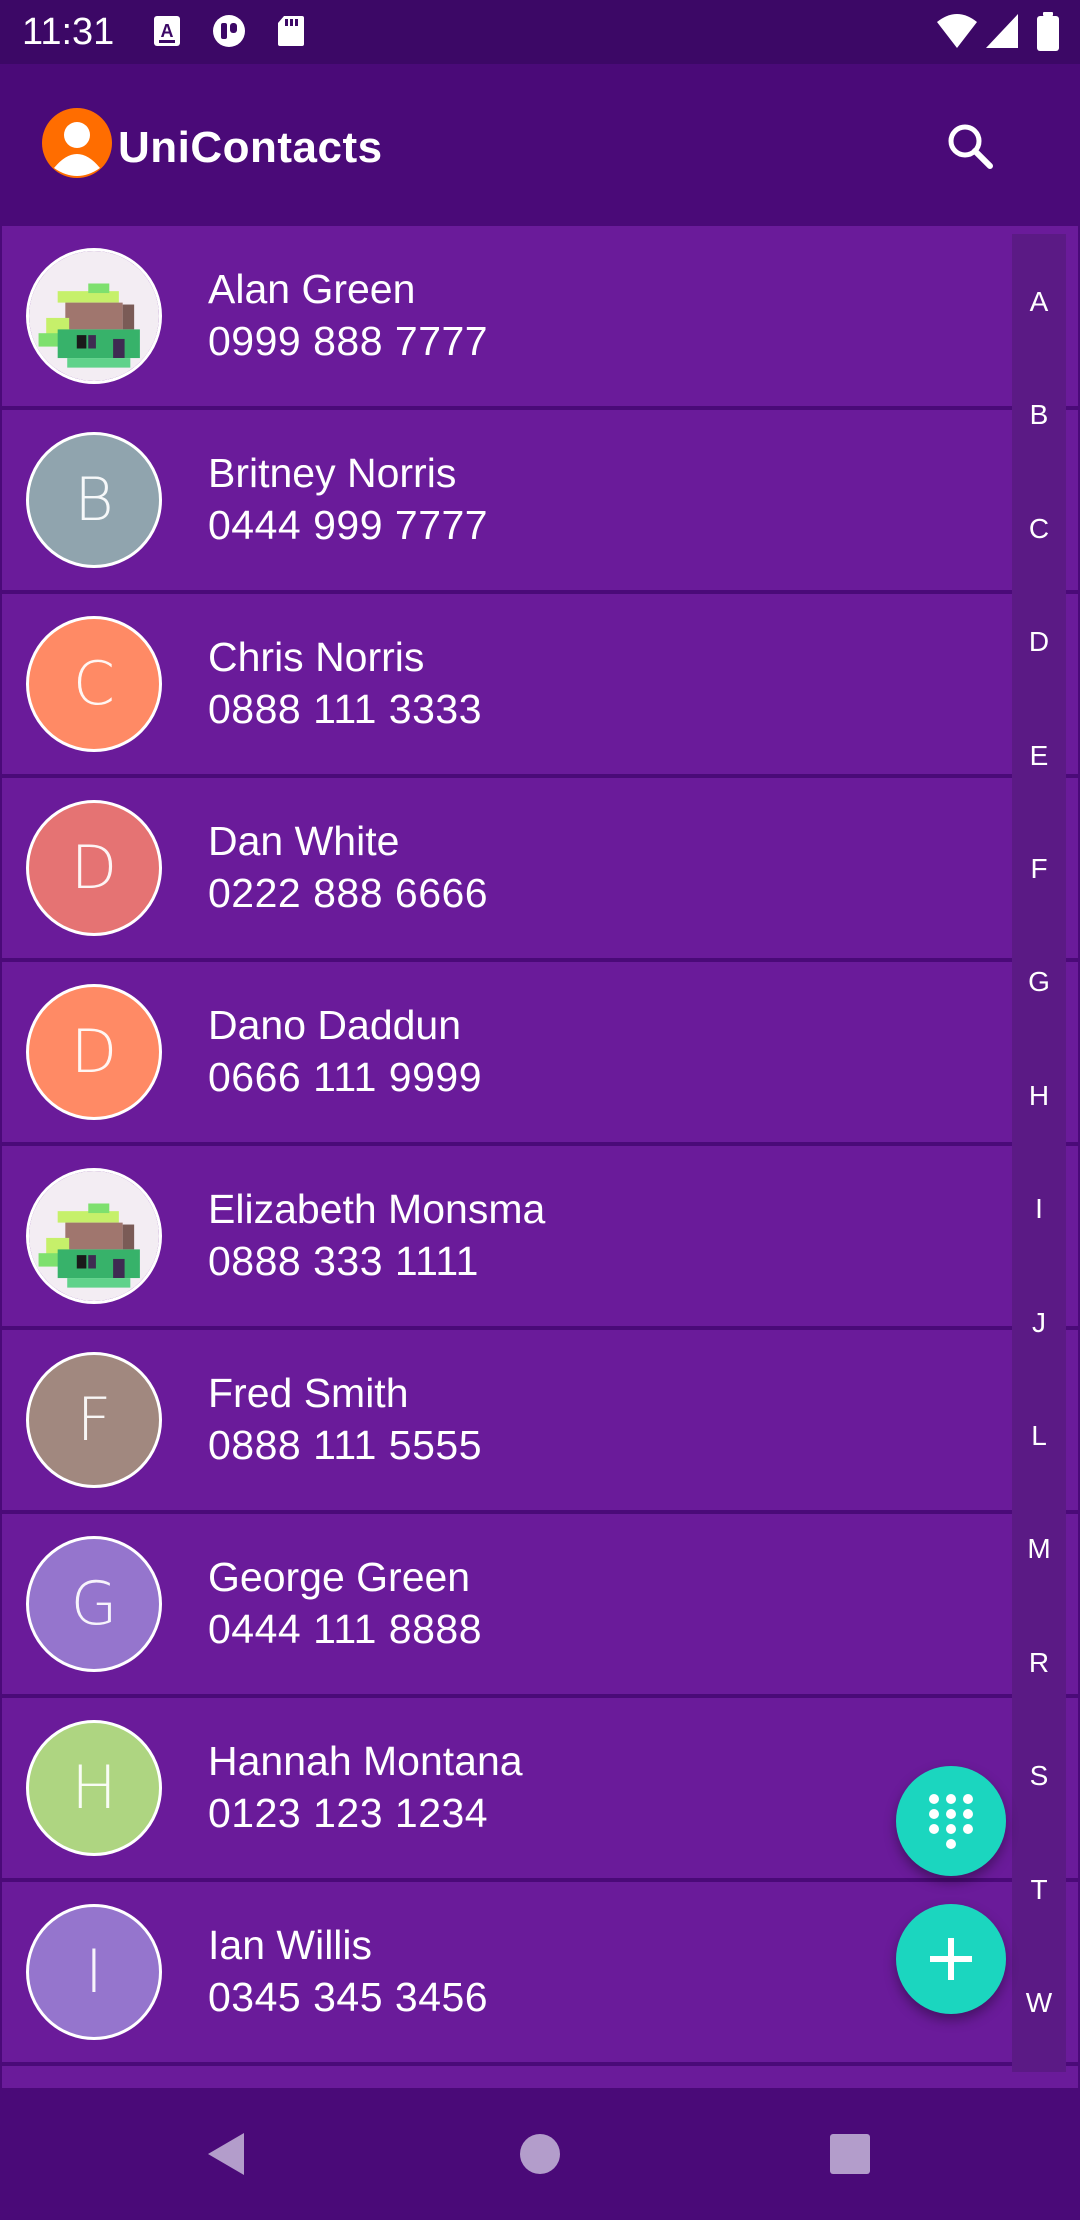  I want to click on contact-phone: 0999 888 7777, so click(348, 341).